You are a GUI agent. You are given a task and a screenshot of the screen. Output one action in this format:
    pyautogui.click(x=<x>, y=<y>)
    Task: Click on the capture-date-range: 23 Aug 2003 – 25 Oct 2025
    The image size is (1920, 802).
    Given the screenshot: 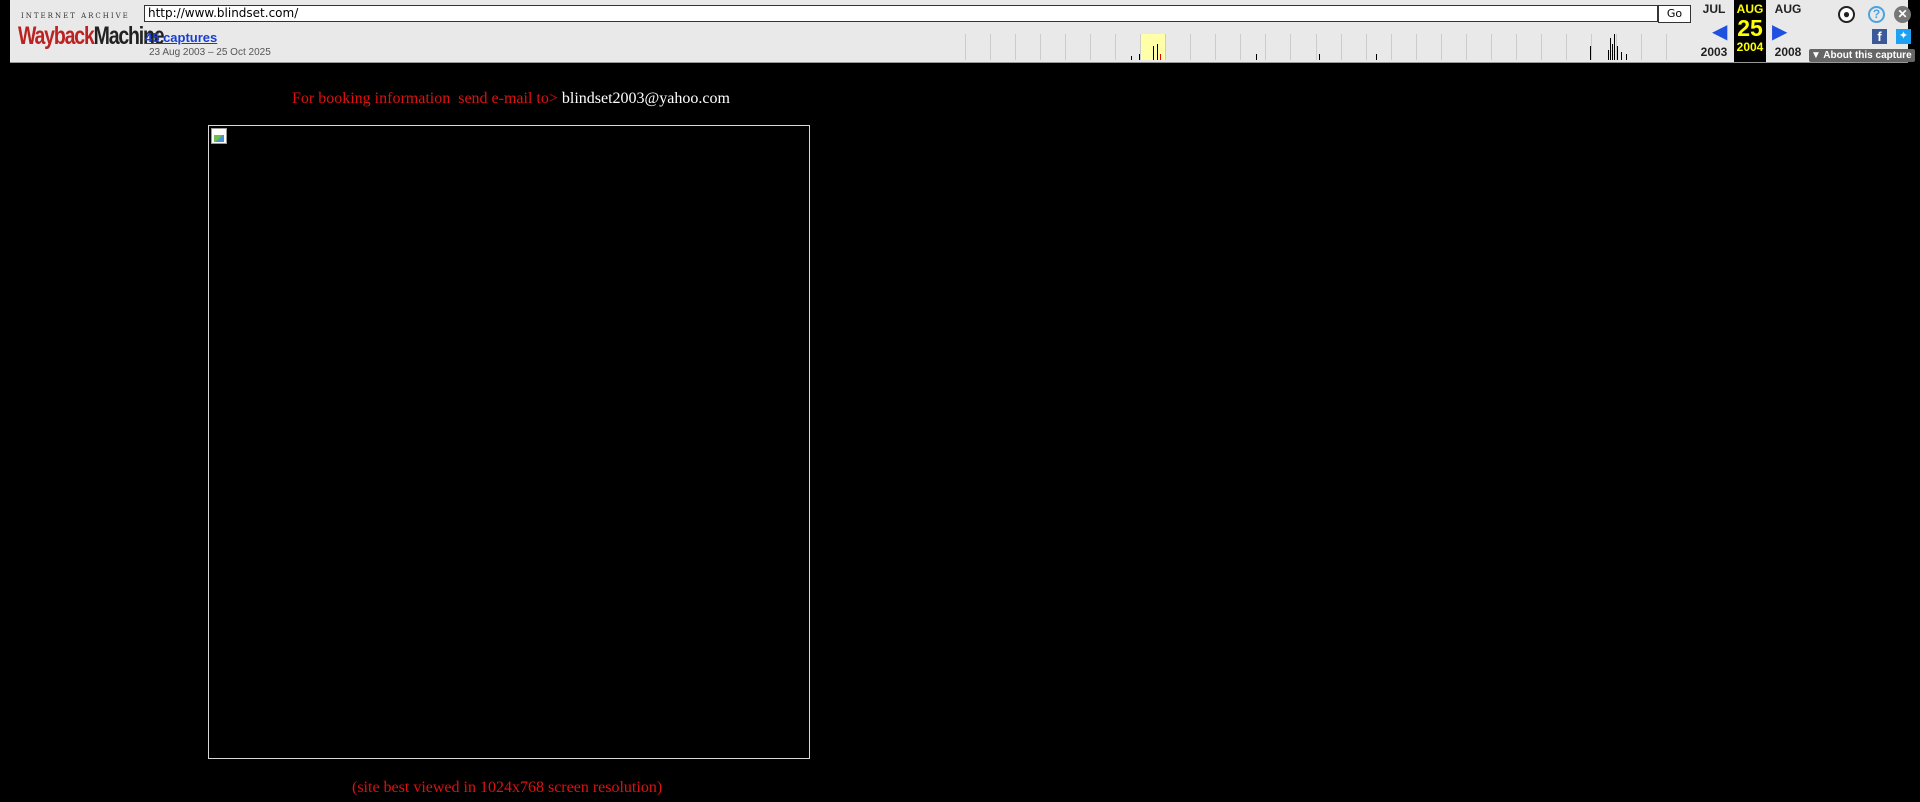 What is the action you would take?
    pyautogui.click(x=210, y=52)
    